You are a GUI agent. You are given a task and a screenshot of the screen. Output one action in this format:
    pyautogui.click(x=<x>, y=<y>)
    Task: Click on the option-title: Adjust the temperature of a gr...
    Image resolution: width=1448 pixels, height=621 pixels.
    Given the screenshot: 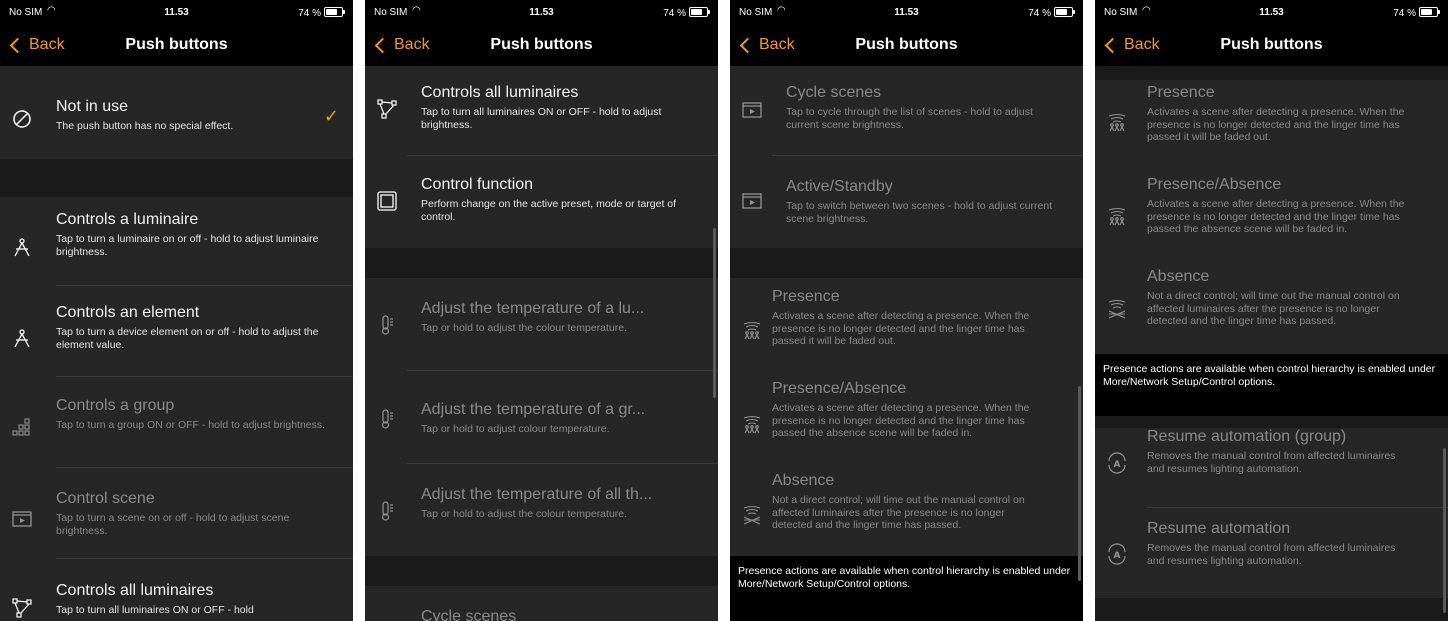 What is the action you would take?
    pyautogui.click(x=533, y=409)
    